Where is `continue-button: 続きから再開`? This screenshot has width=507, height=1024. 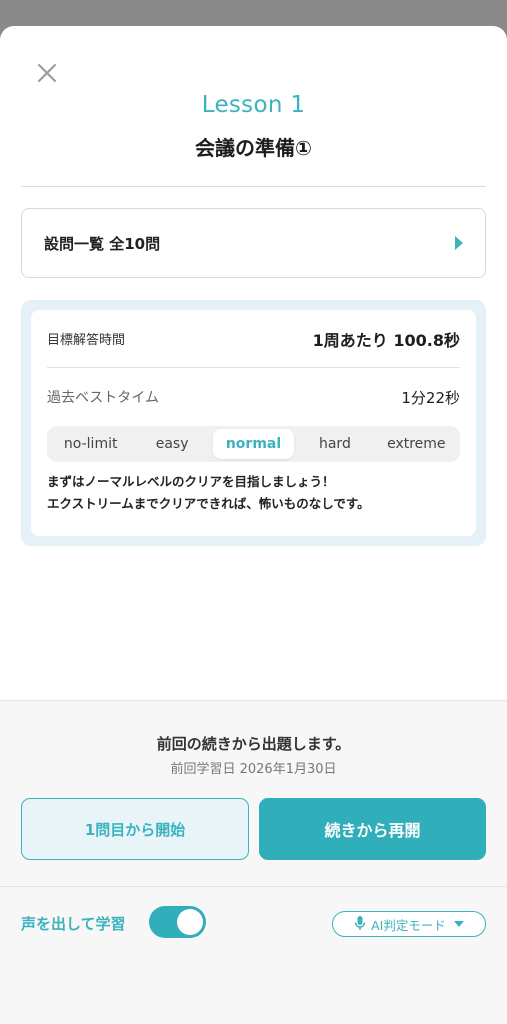
continue-button: 続きから再開 is located at coordinates (372, 829).